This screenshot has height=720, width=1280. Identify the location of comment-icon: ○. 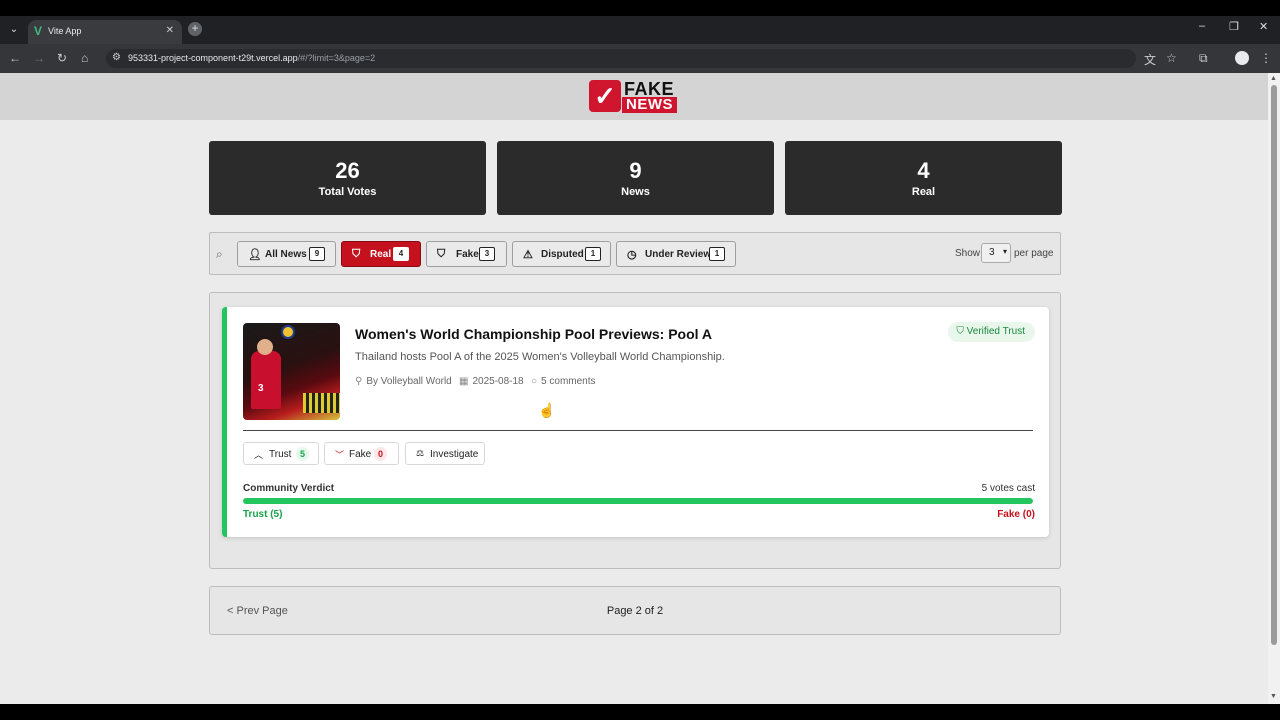
(534, 381).